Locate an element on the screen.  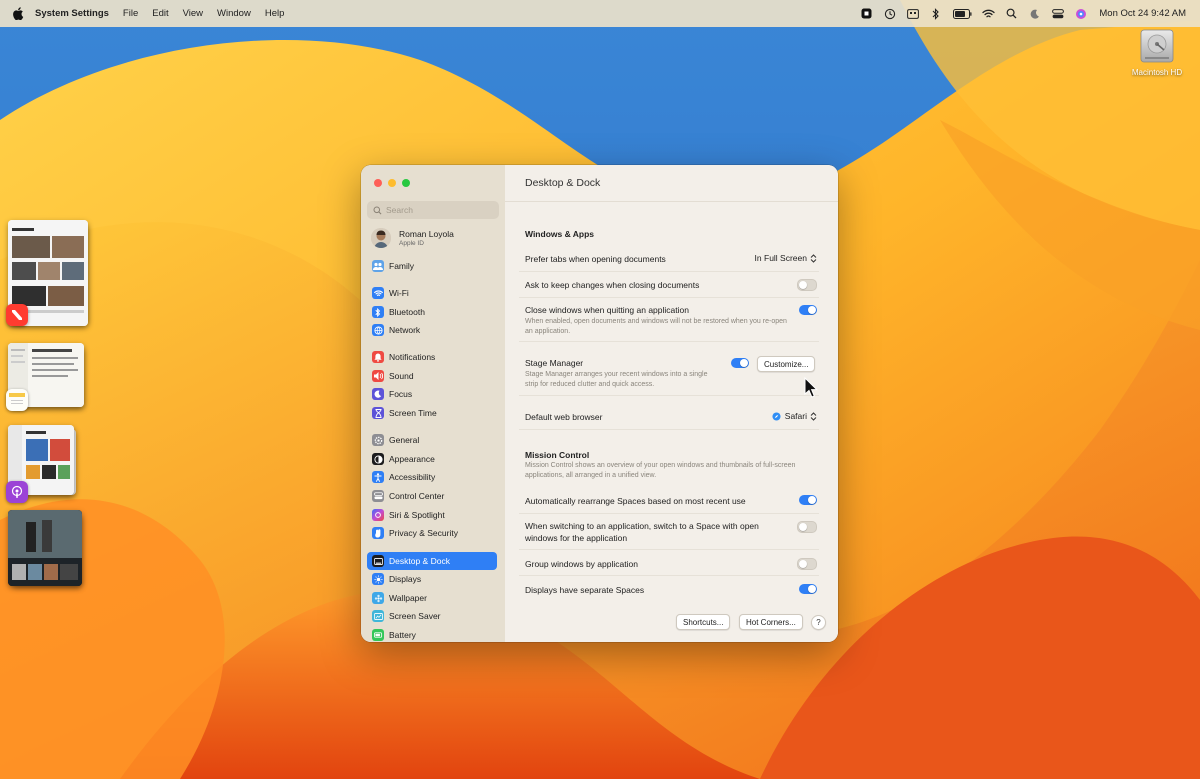
macintosh-hd-desktop-item: Macintosh HD is located at coordinates (1157, 51).